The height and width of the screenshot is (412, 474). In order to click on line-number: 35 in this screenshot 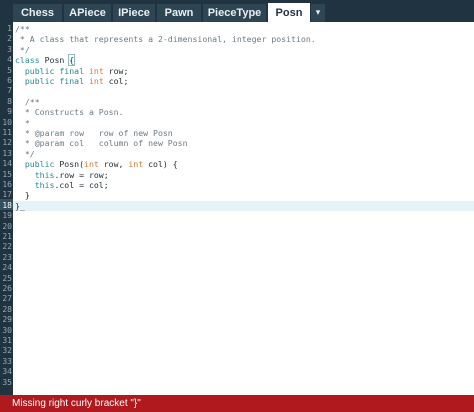, I will do `click(7, 382)`.